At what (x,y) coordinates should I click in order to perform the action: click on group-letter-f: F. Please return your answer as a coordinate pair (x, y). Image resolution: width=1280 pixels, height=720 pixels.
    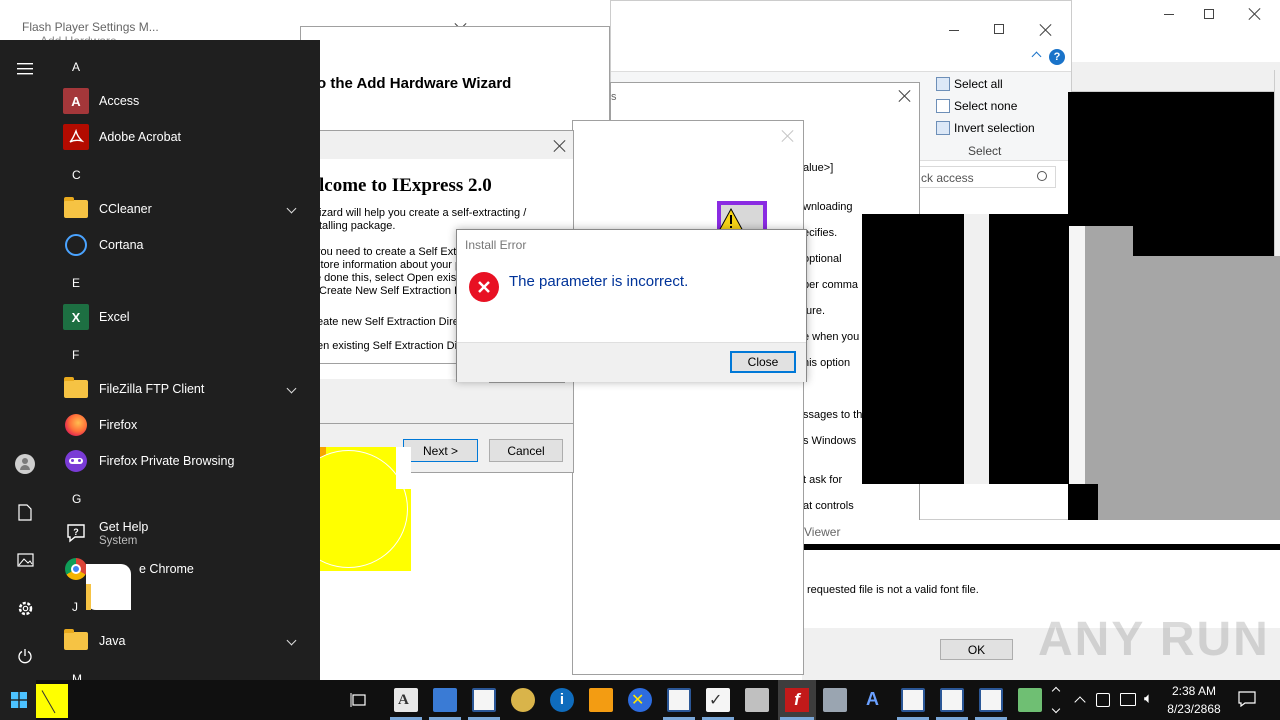
    Looking at the image, I should click on (75, 355).